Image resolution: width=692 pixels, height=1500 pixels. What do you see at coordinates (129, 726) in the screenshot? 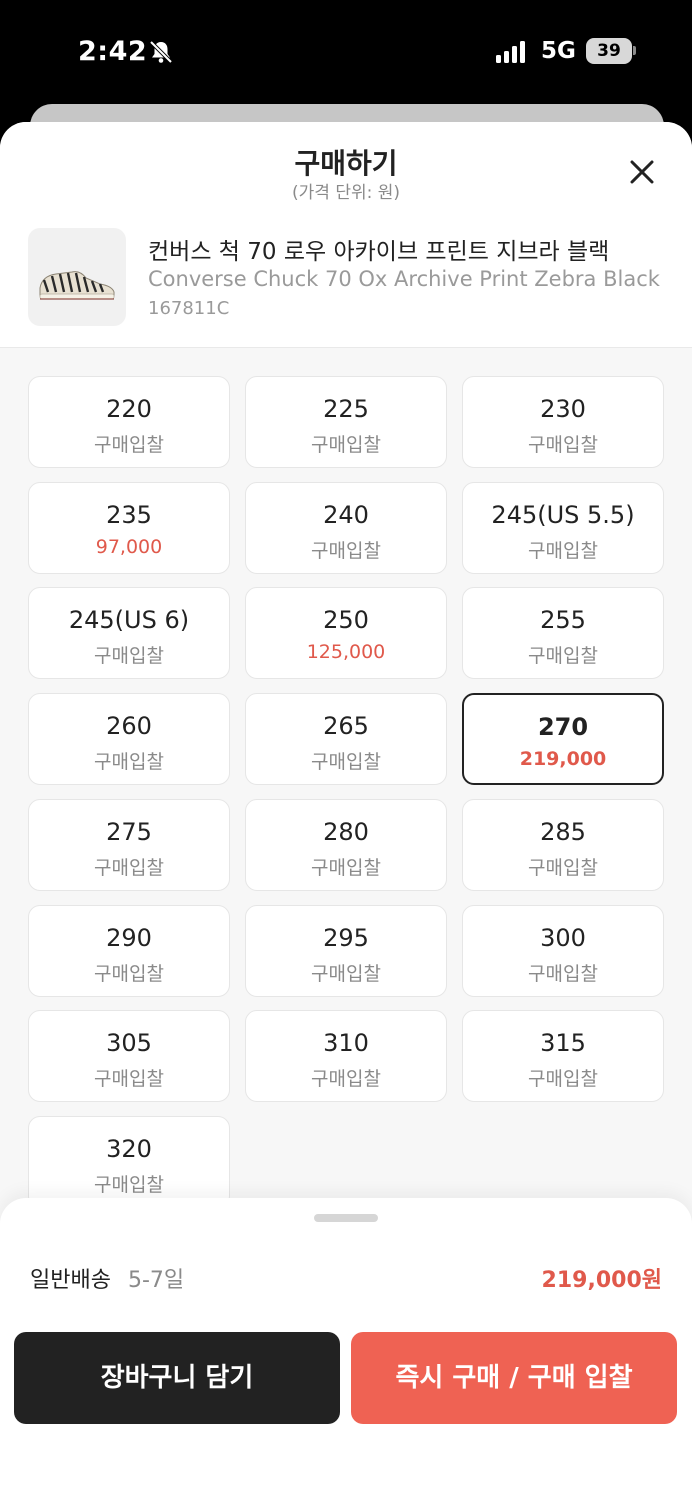
I see `size-label: 260` at bounding box center [129, 726].